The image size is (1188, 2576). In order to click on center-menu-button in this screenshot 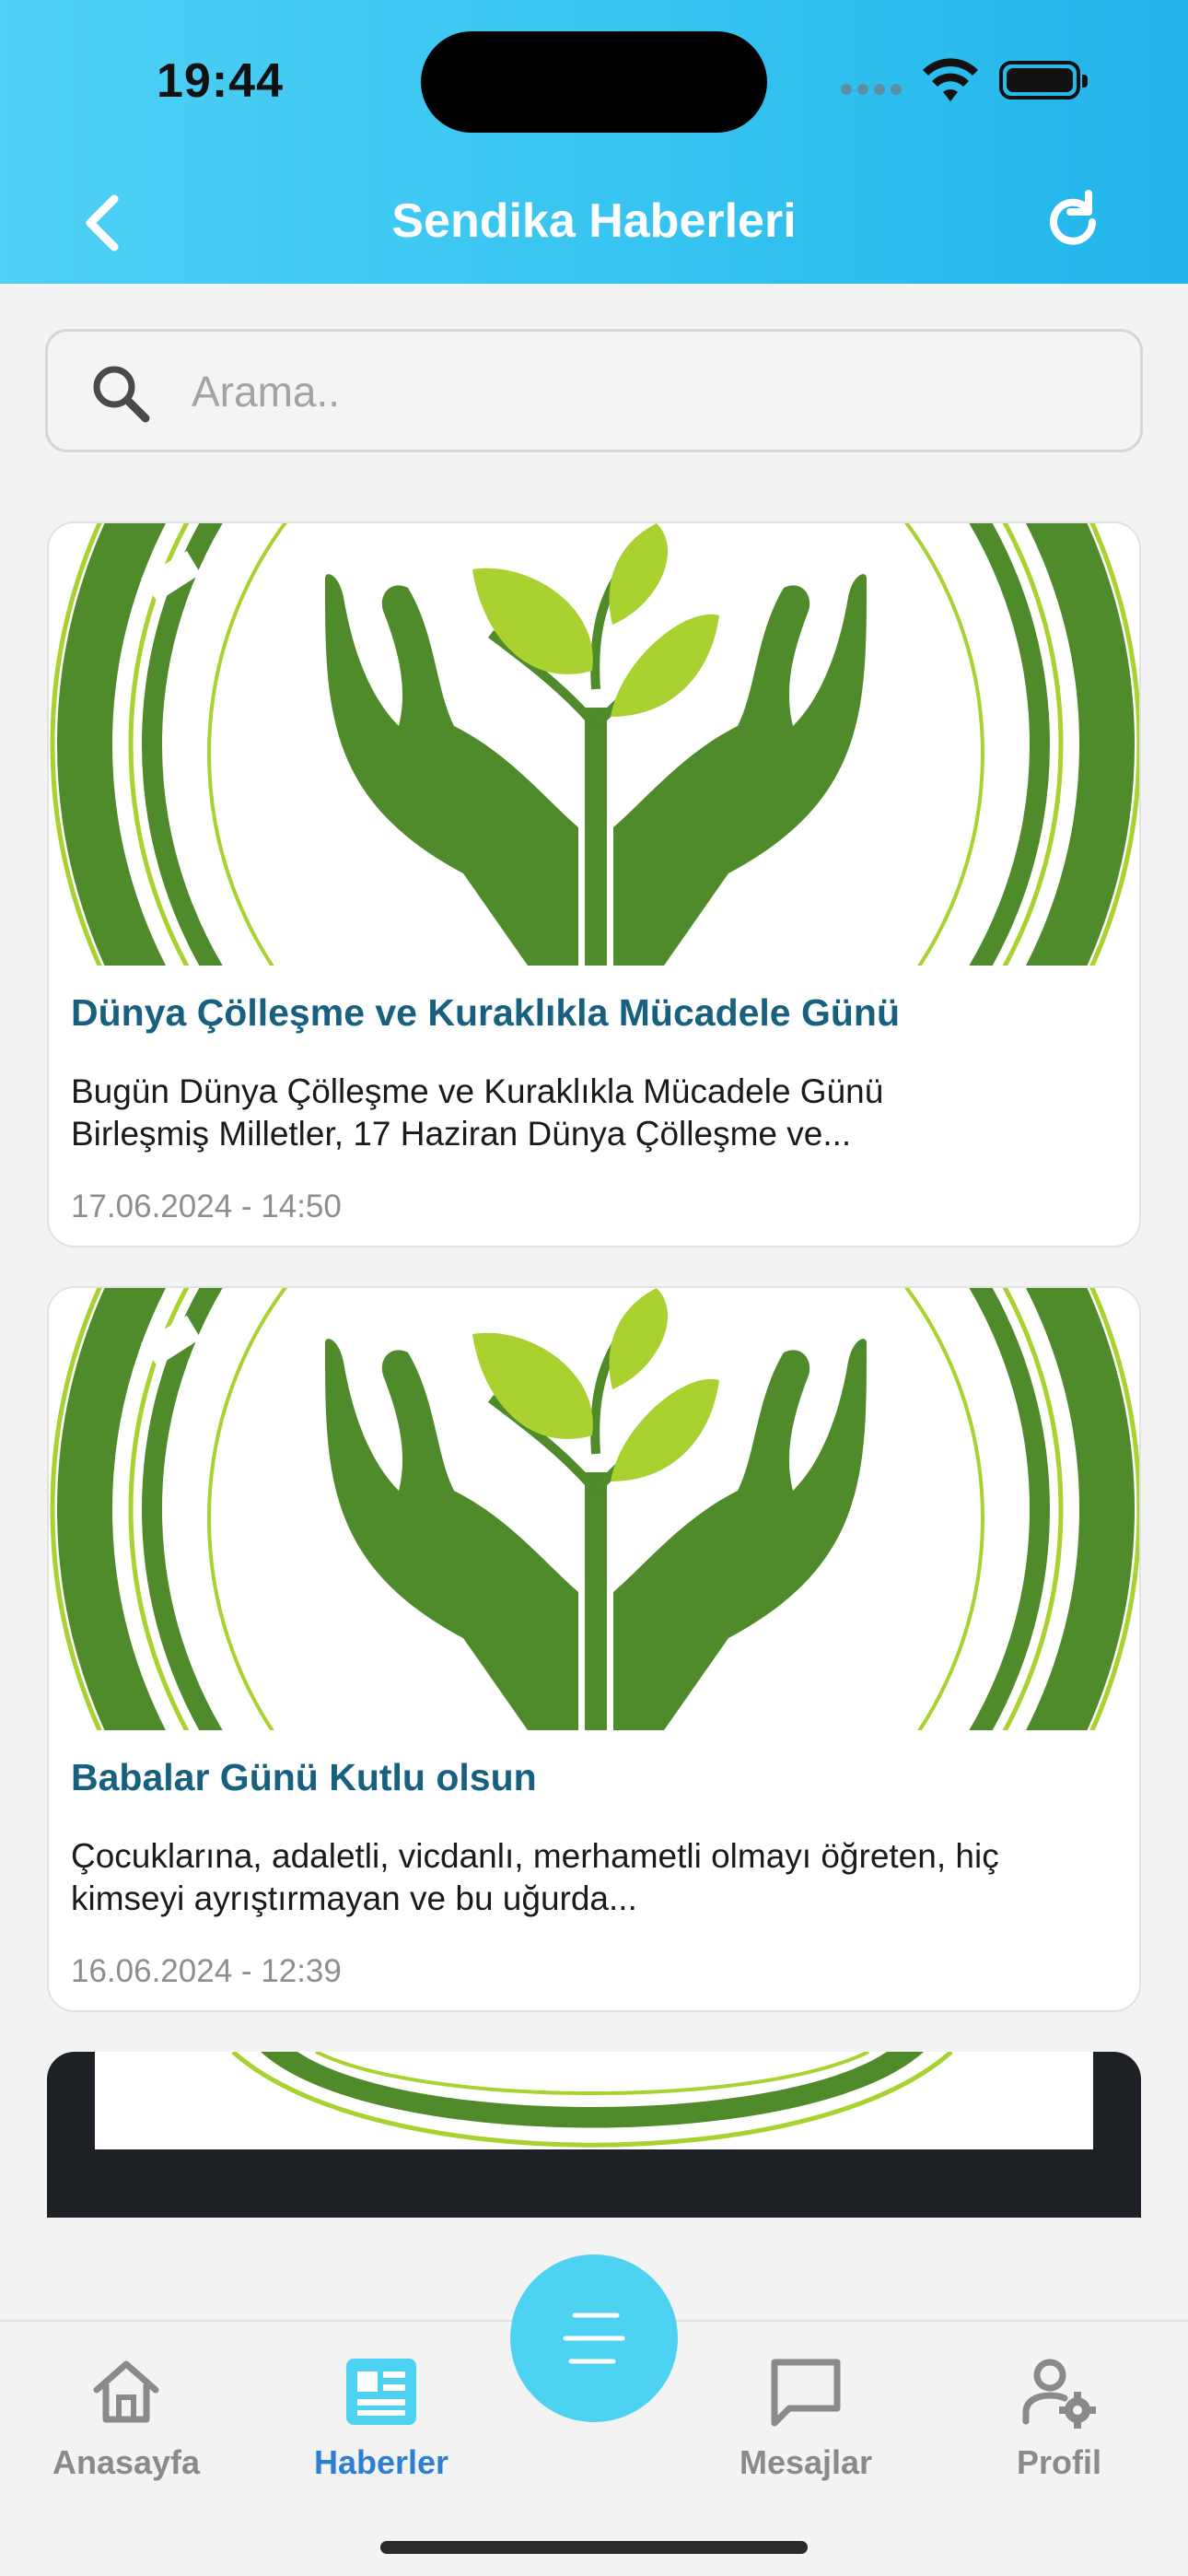, I will do `click(594, 2338)`.